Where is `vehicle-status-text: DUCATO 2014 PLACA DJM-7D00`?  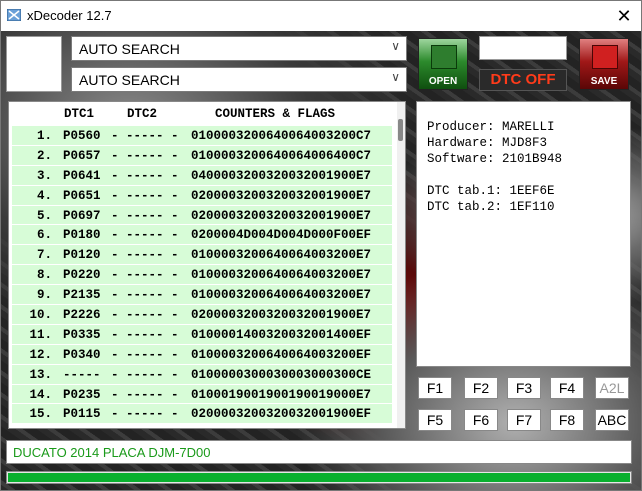
vehicle-status-text: DUCATO 2014 PLACA DJM-7D00 is located at coordinates (112, 452).